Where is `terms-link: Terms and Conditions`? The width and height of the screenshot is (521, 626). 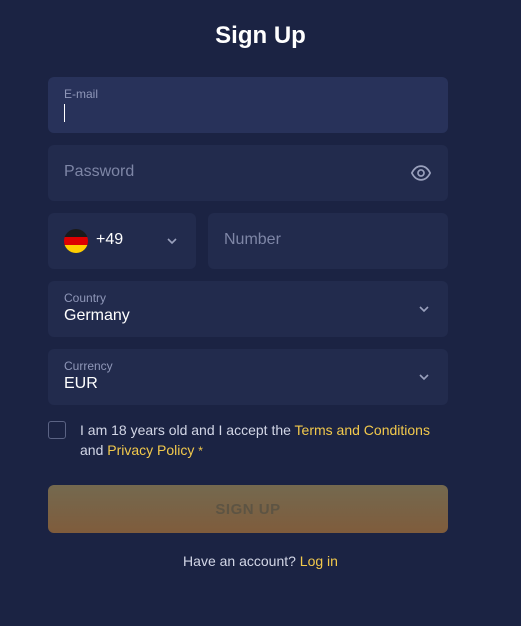
terms-link: Terms and Conditions is located at coordinates (362, 430).